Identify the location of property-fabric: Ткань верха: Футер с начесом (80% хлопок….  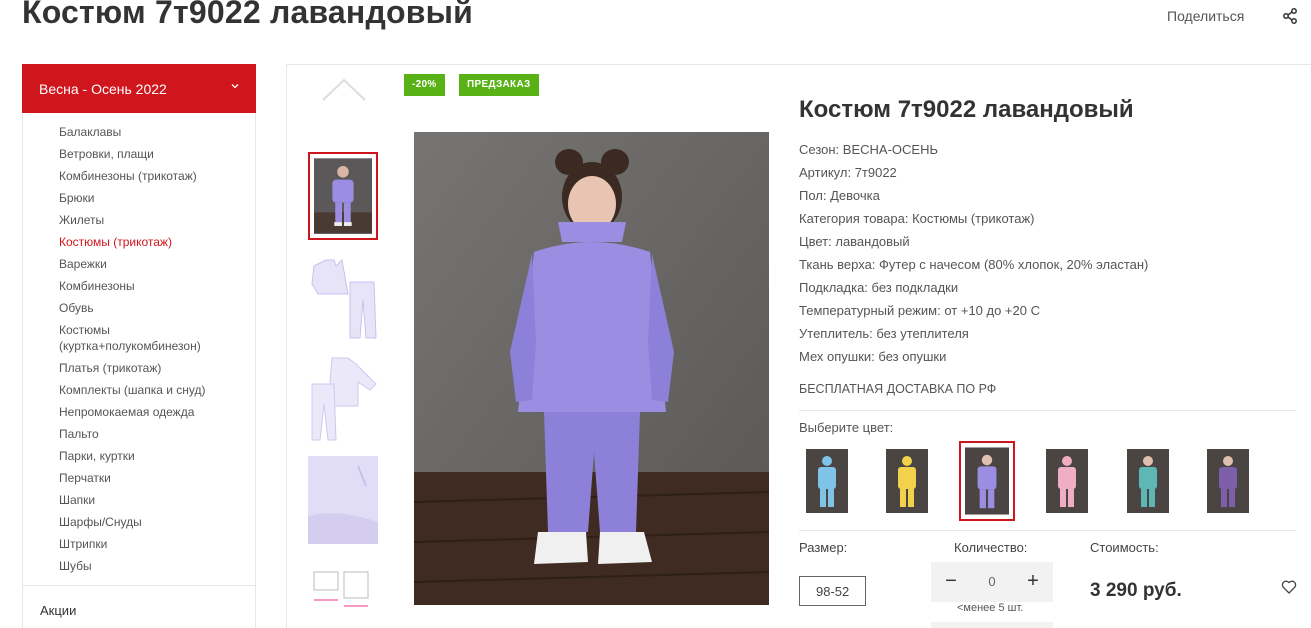
(974, 264).